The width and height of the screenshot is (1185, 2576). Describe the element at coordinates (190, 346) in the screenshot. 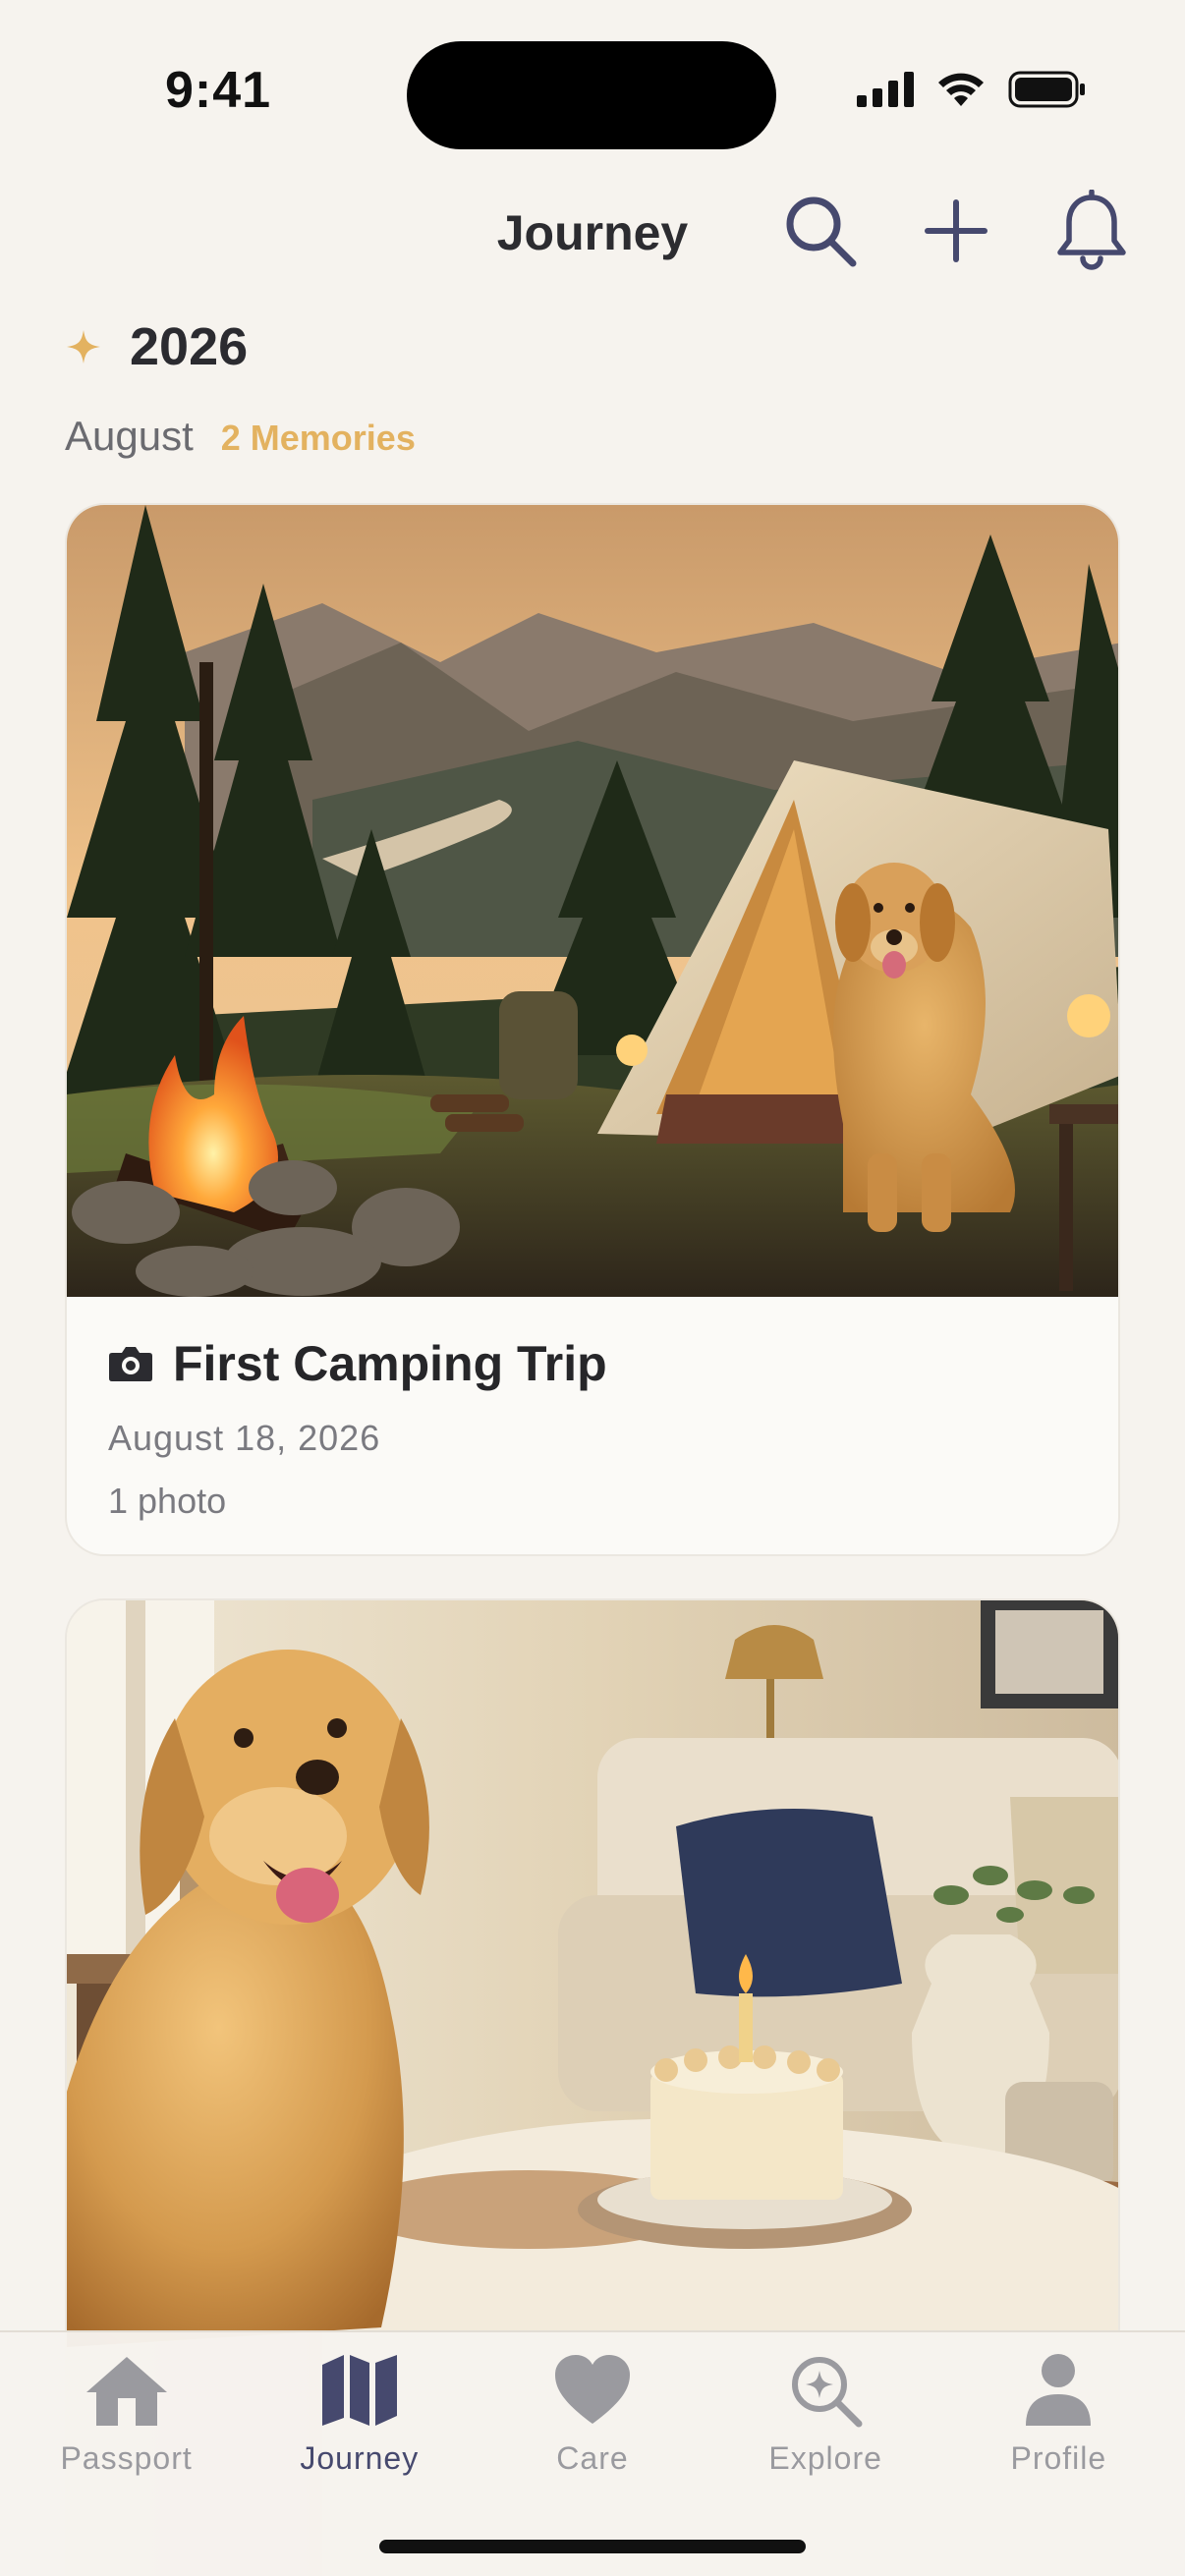

I see `year-label: 2026` at that location.